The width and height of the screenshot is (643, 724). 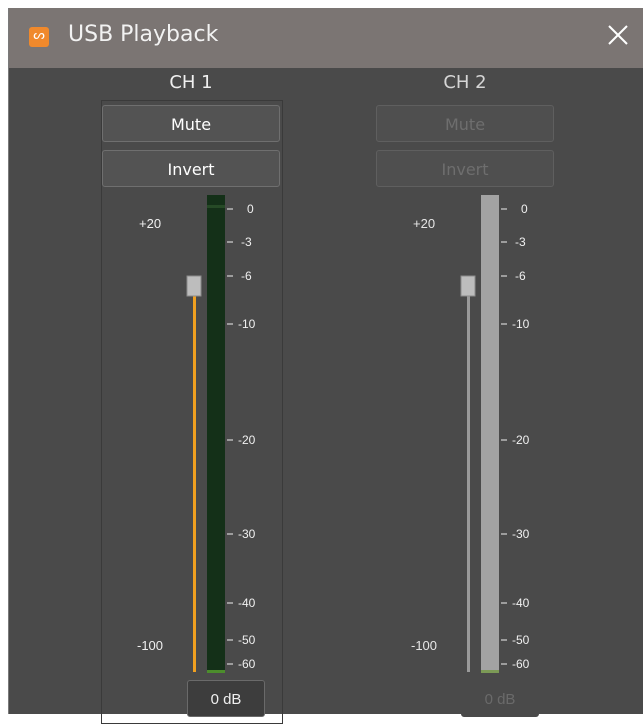 What do you see at coordinates (490, 671) in the screenshot?
I see `channel-2-meter-peak` at bounding box center [490, 671].